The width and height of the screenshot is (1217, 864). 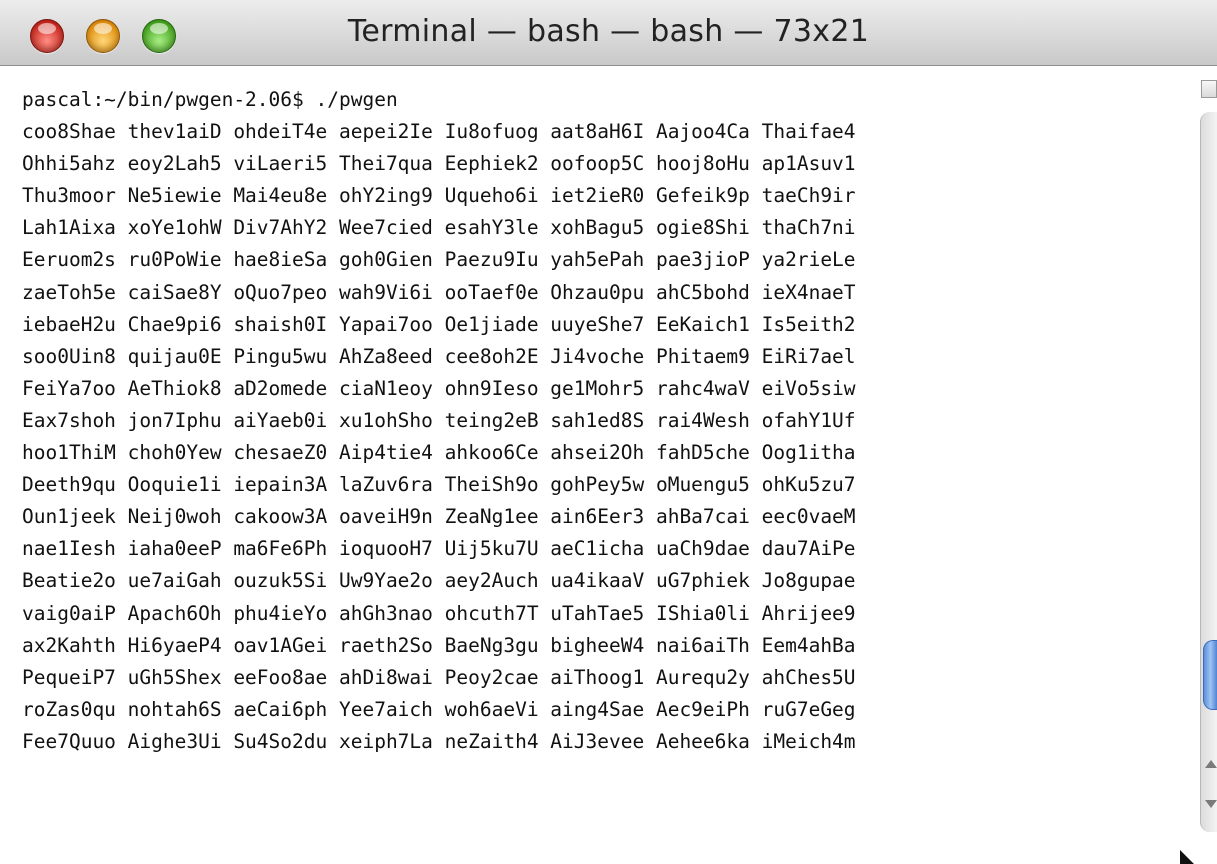 I want to click on scroll-thumb, so click(x=1210, y=675).